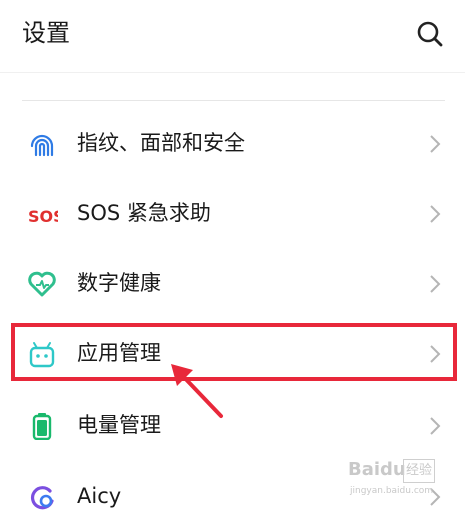 The height and width of the screenshot is (531, 465). What do you see at coordinates (42, 497) in the screenshot?
I see `aicy-icon` at bounding box center [42, 497].